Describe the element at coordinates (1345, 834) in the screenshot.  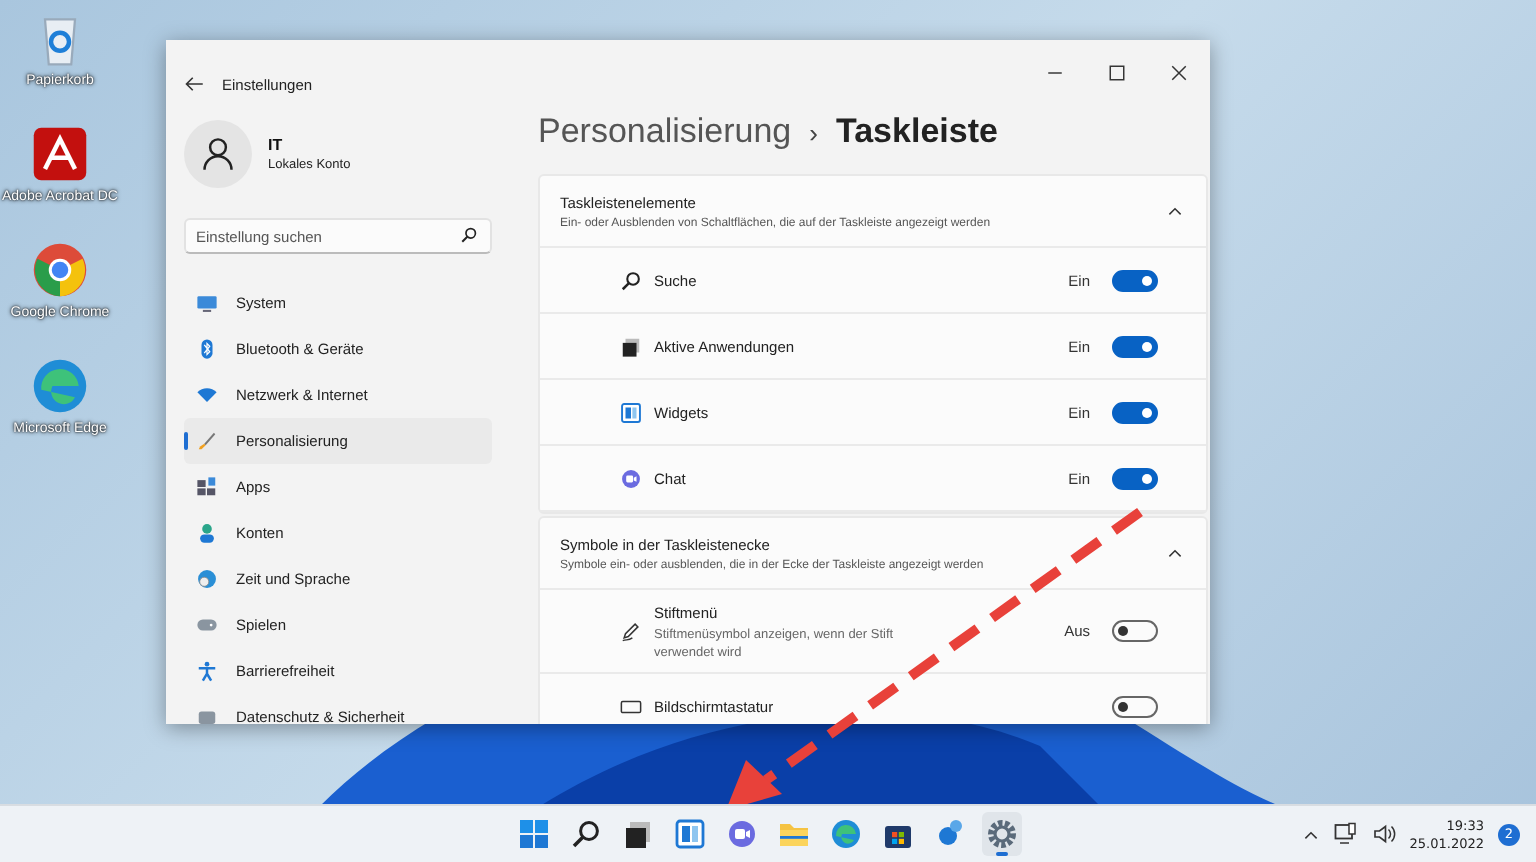
I see `network-monitor-icon` at that location.